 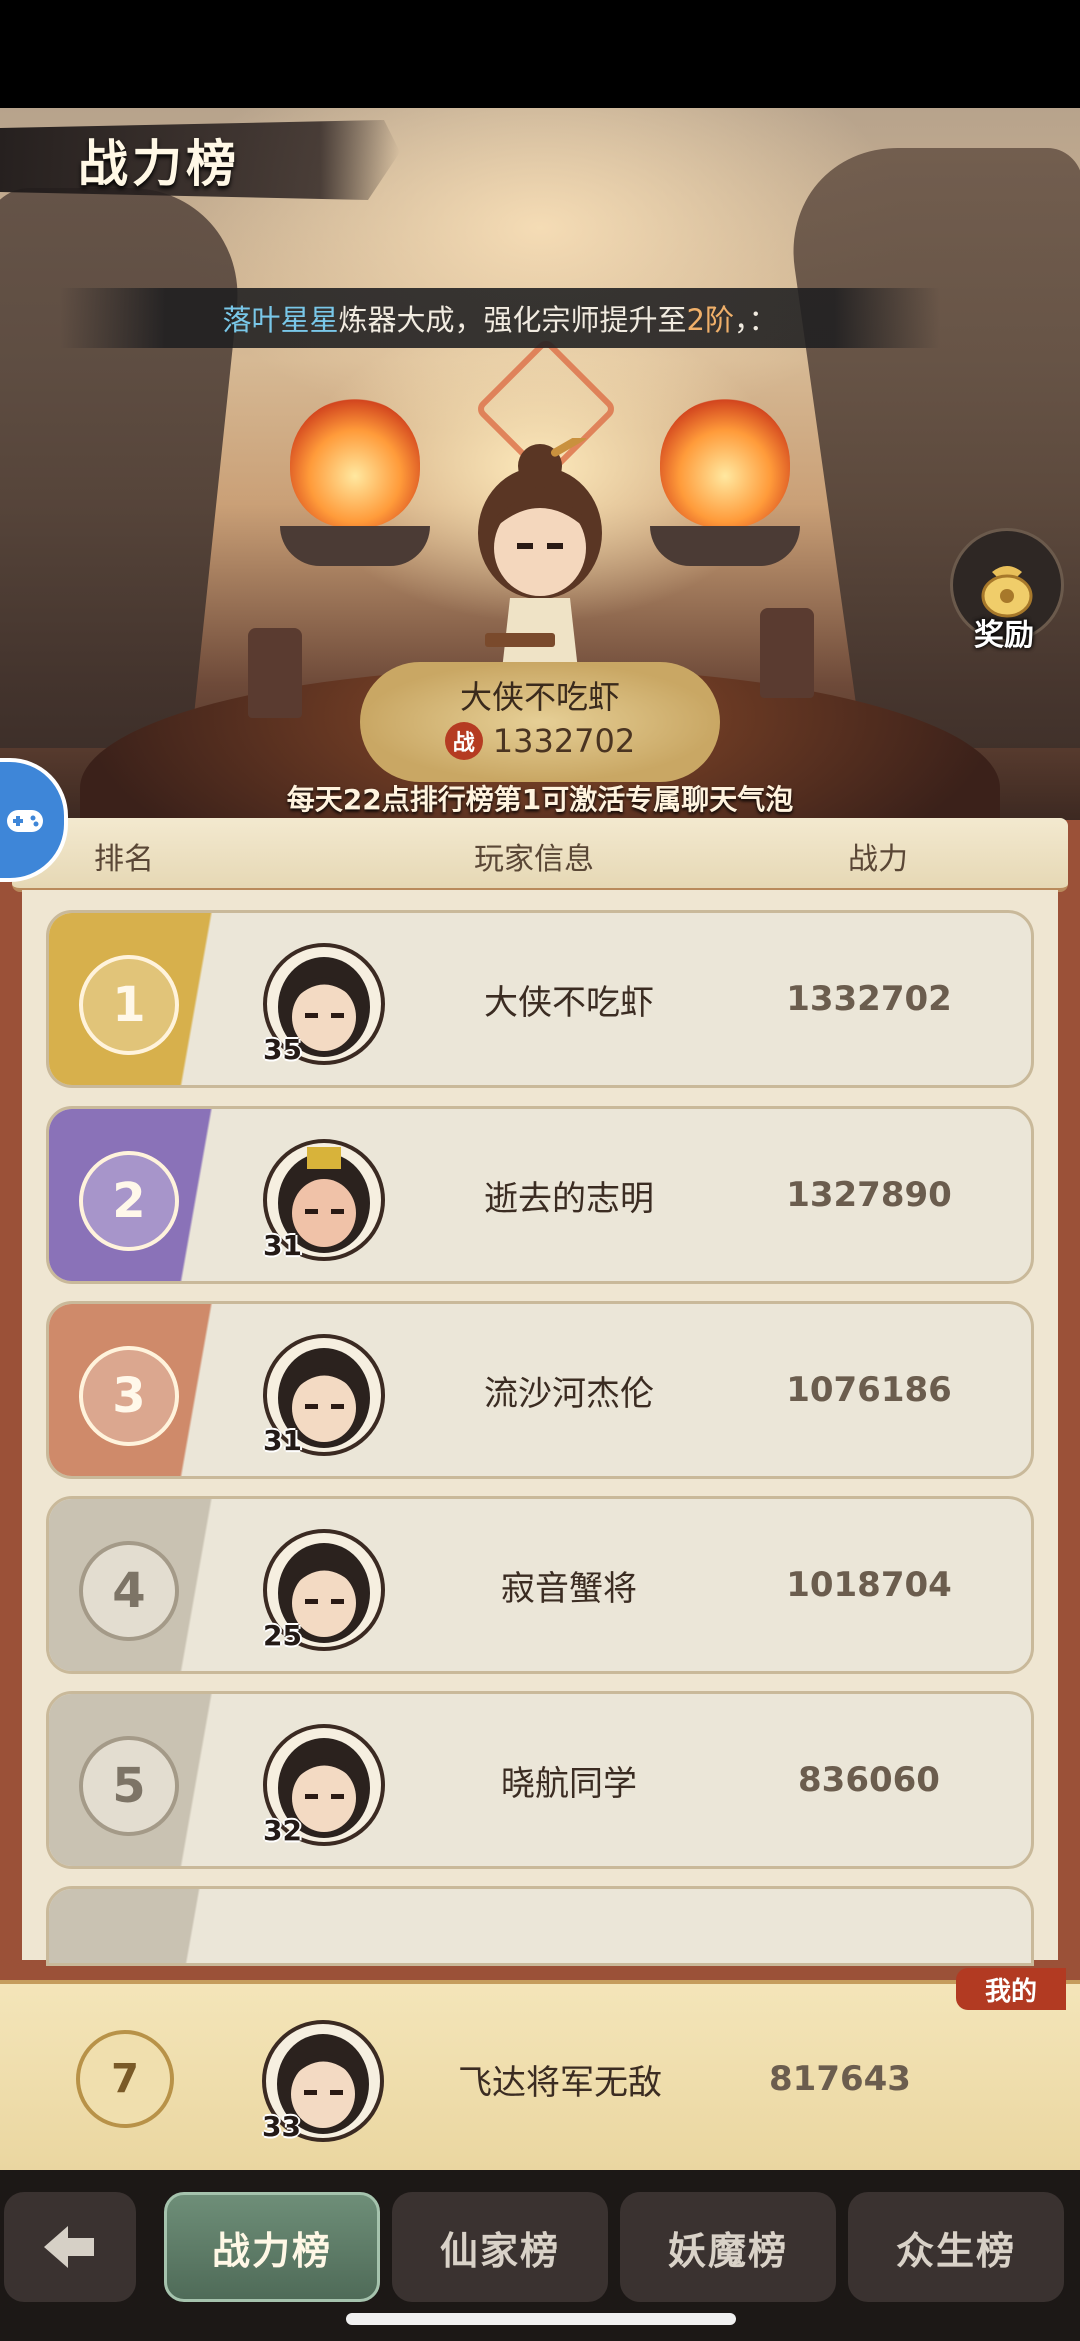 I want to click on rank-medal: 1, so click(x=129, y=1005).